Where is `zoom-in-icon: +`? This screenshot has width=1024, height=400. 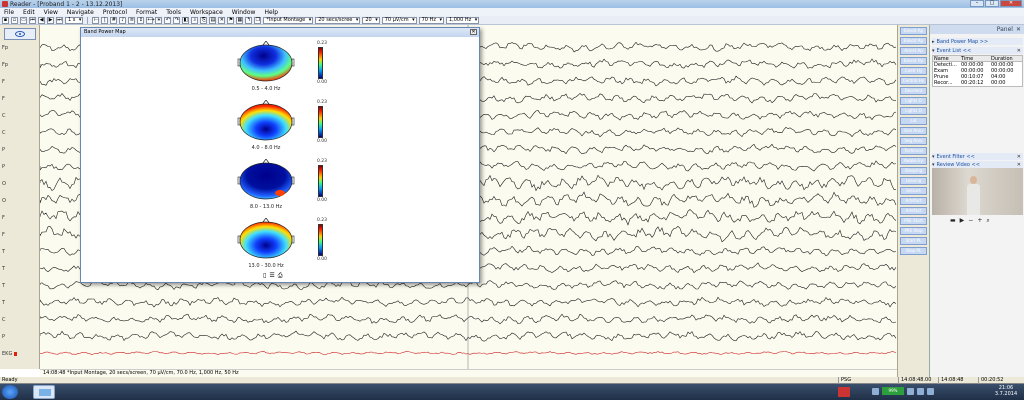 zoom-in-icon: + is located at coordinates (979, 221).